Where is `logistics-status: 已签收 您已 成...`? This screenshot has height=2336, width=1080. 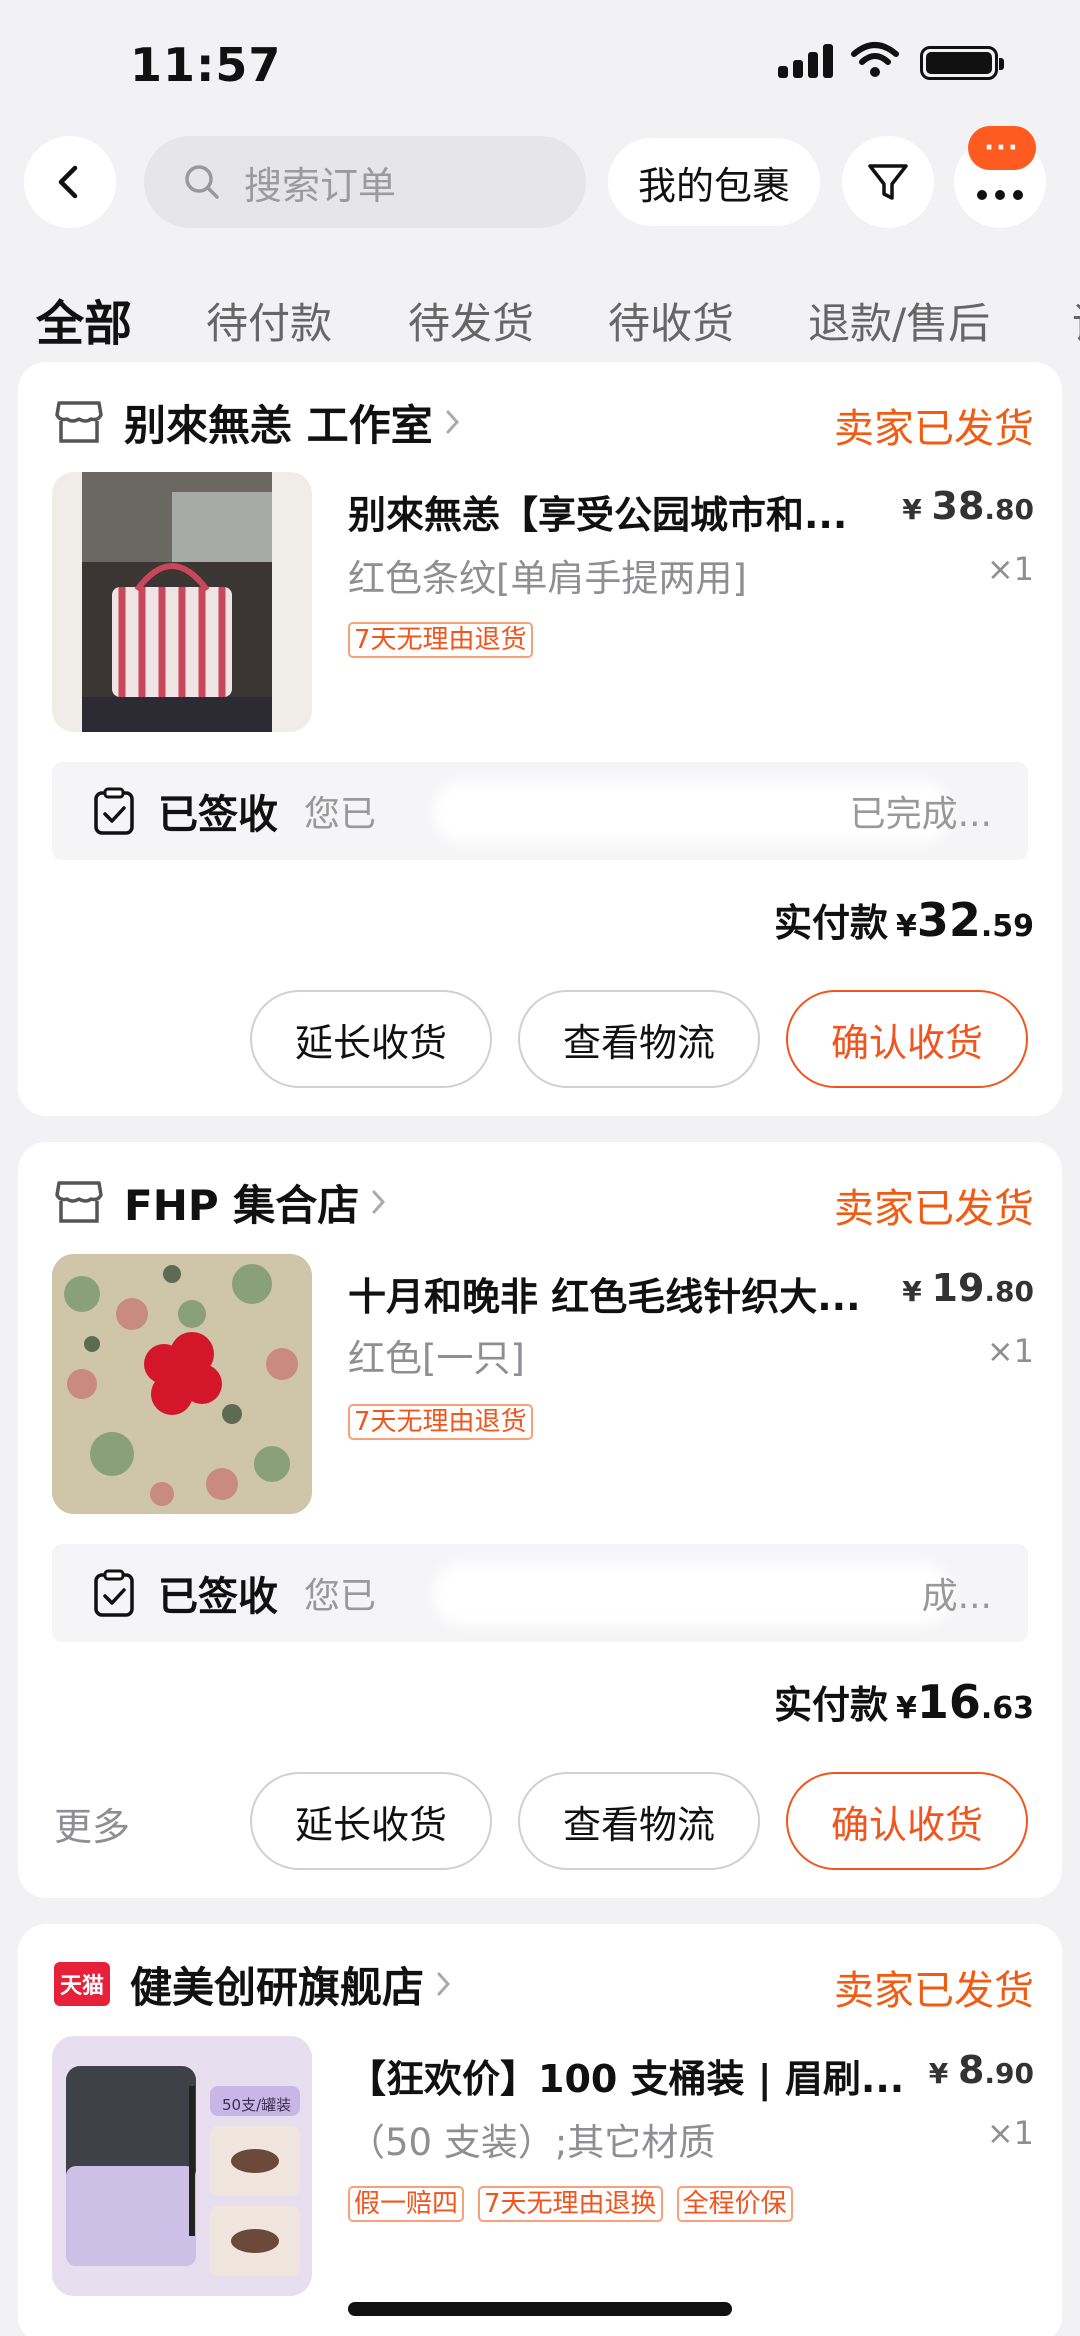
logistics-status: 已签收 您已 成... is located at coordinates (540, 1593).